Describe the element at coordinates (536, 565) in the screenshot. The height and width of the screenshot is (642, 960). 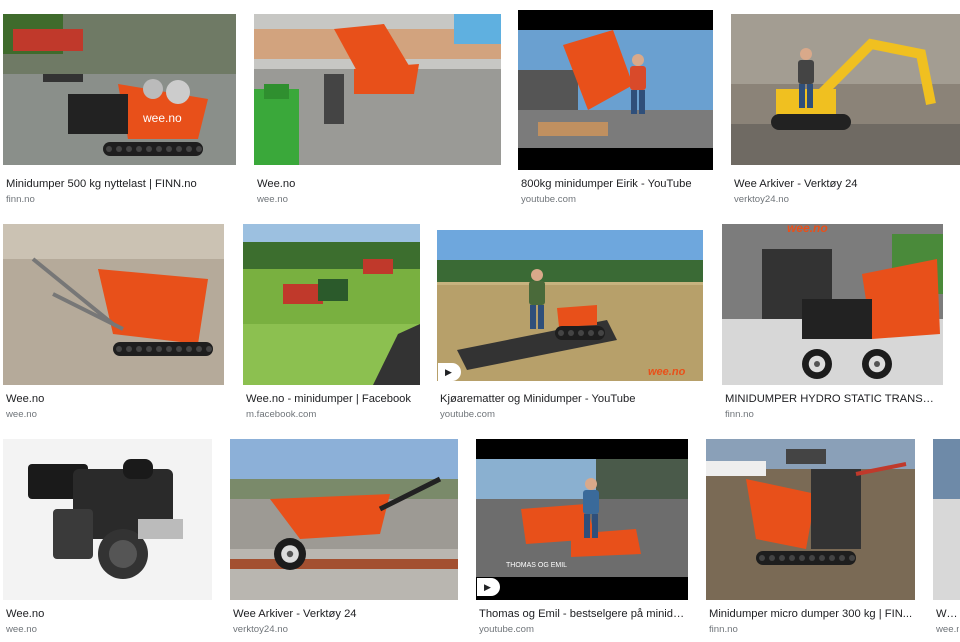
I see `svg-text: THOMAS OG EMIL` at that location.